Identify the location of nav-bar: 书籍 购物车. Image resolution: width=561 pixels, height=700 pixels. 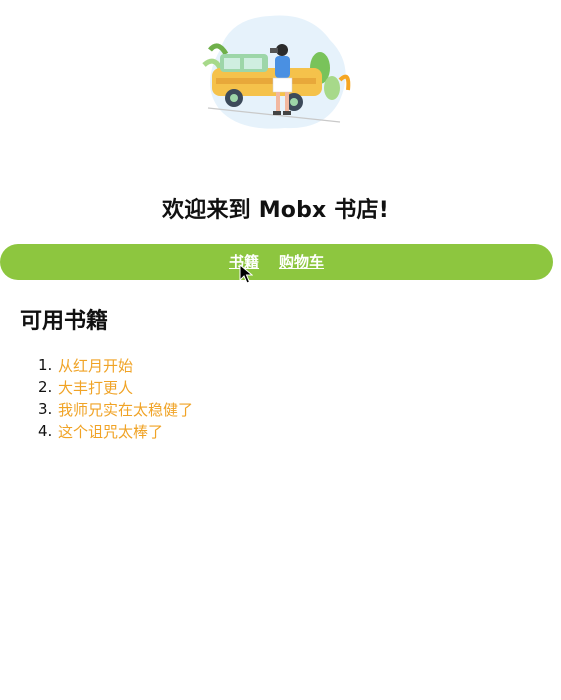
(276, 262).